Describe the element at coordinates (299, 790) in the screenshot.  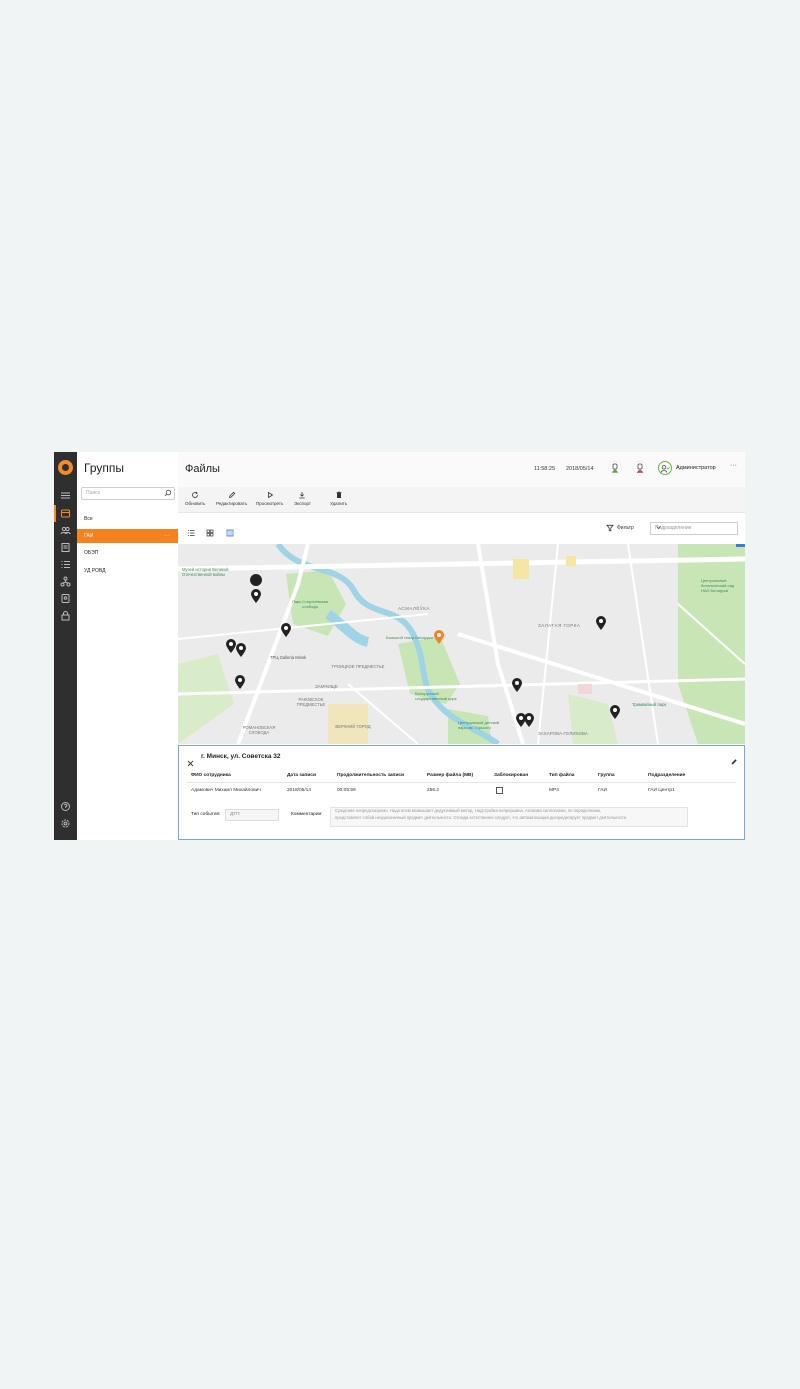
I see `cell-record-date: 2018/05/14` at that location.